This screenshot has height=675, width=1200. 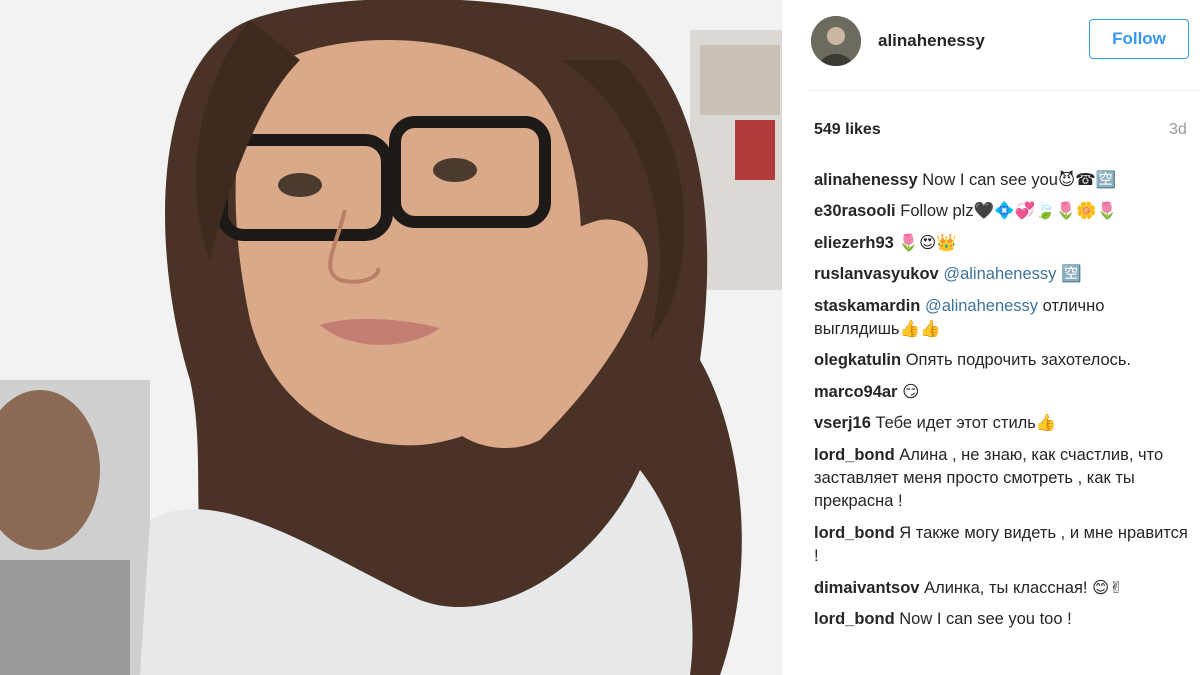 What do you see at coordinates (855, 392) in the screenshot?
I see `comment-username: marco94ar` at bounding box center [855, 392].